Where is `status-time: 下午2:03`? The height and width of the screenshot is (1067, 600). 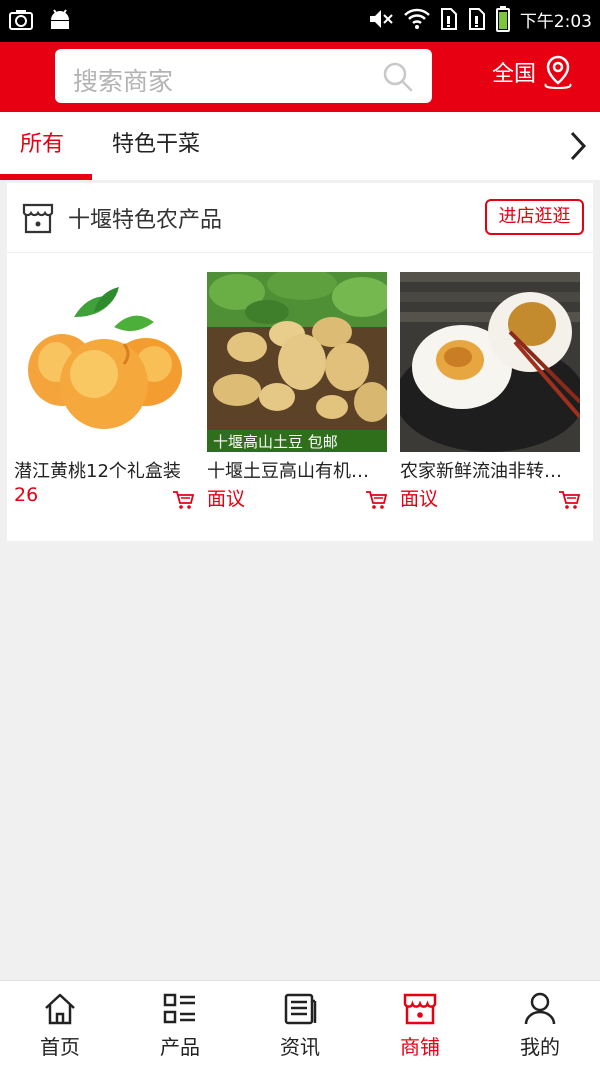 status-time: 下午2:03 is located at coordinates (555, 21).